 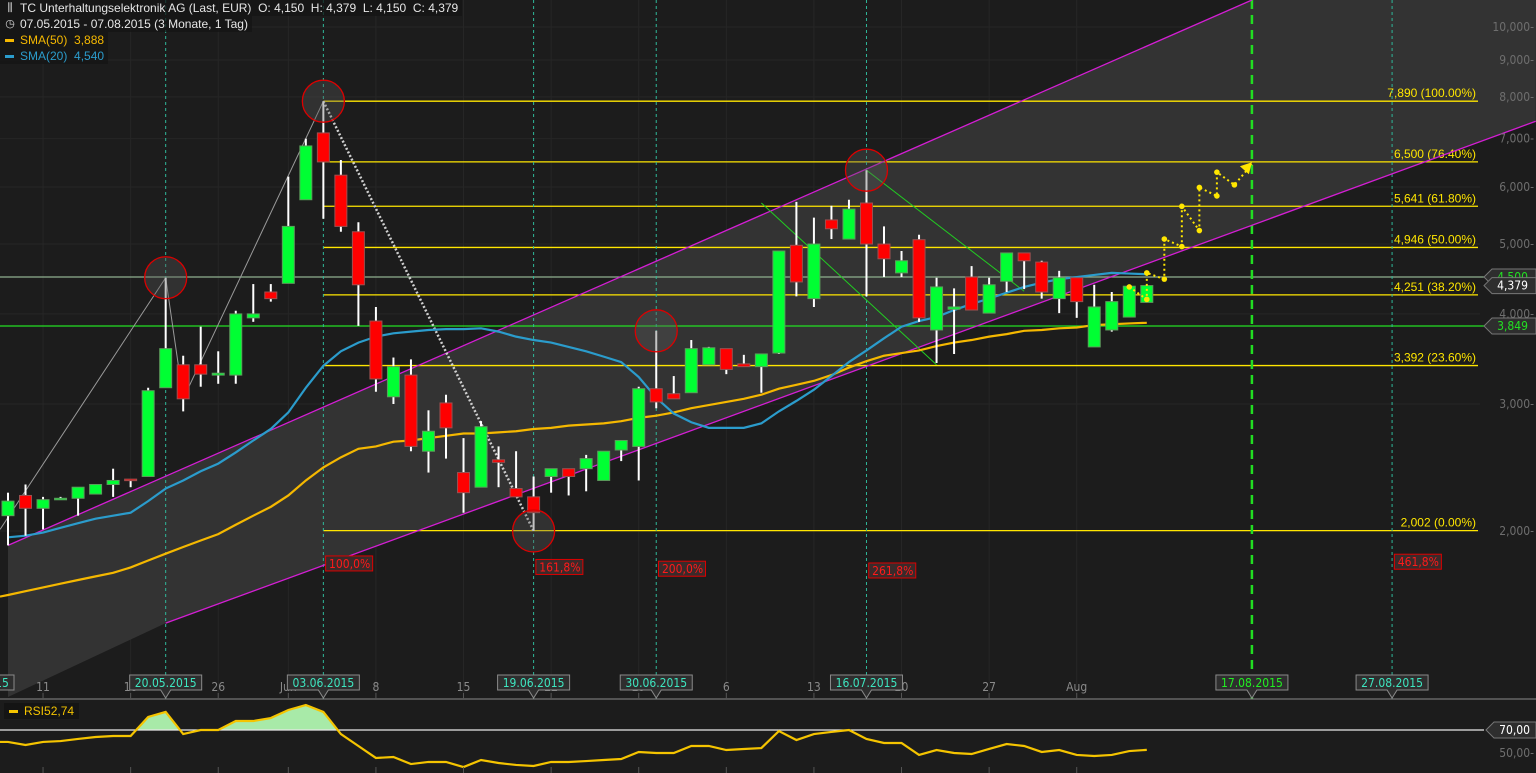 I want to click on date-marker-text: 17.08.2015, so click(x=1252, y=683).